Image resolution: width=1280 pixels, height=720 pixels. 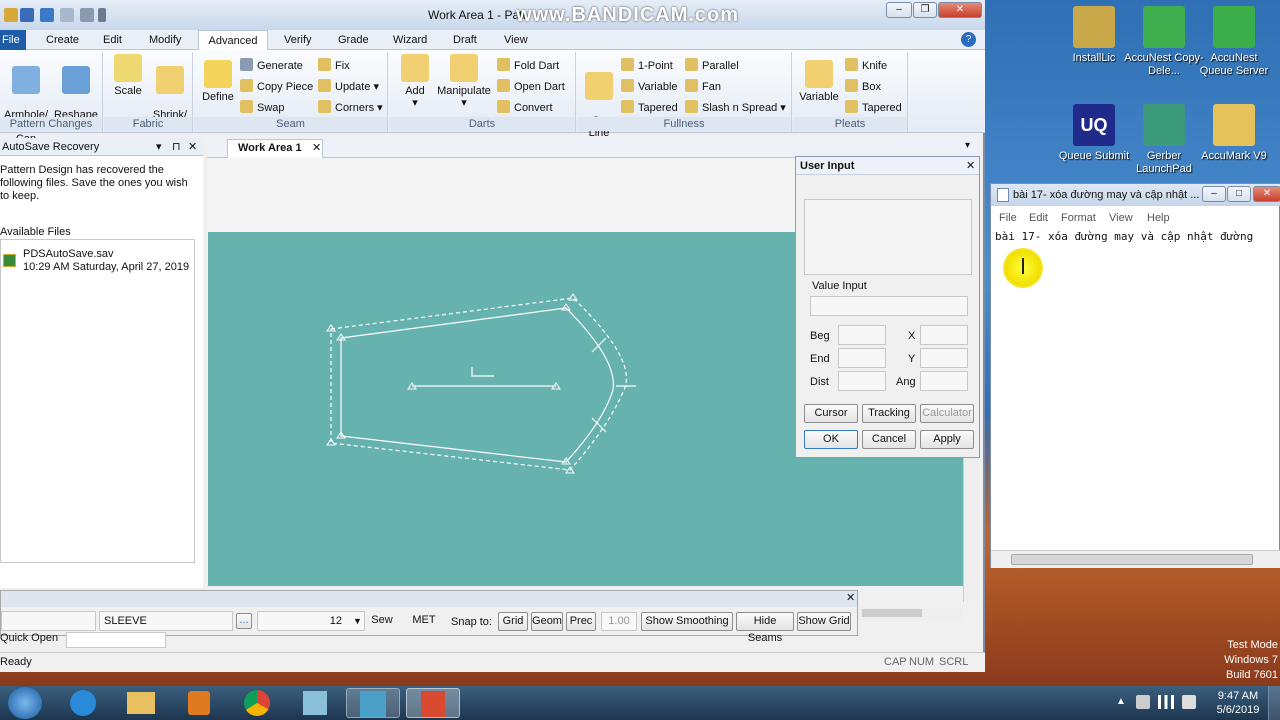 I want to click on tab-work-area-1: Work Area 1 ✕, so click(x=275, y=148).